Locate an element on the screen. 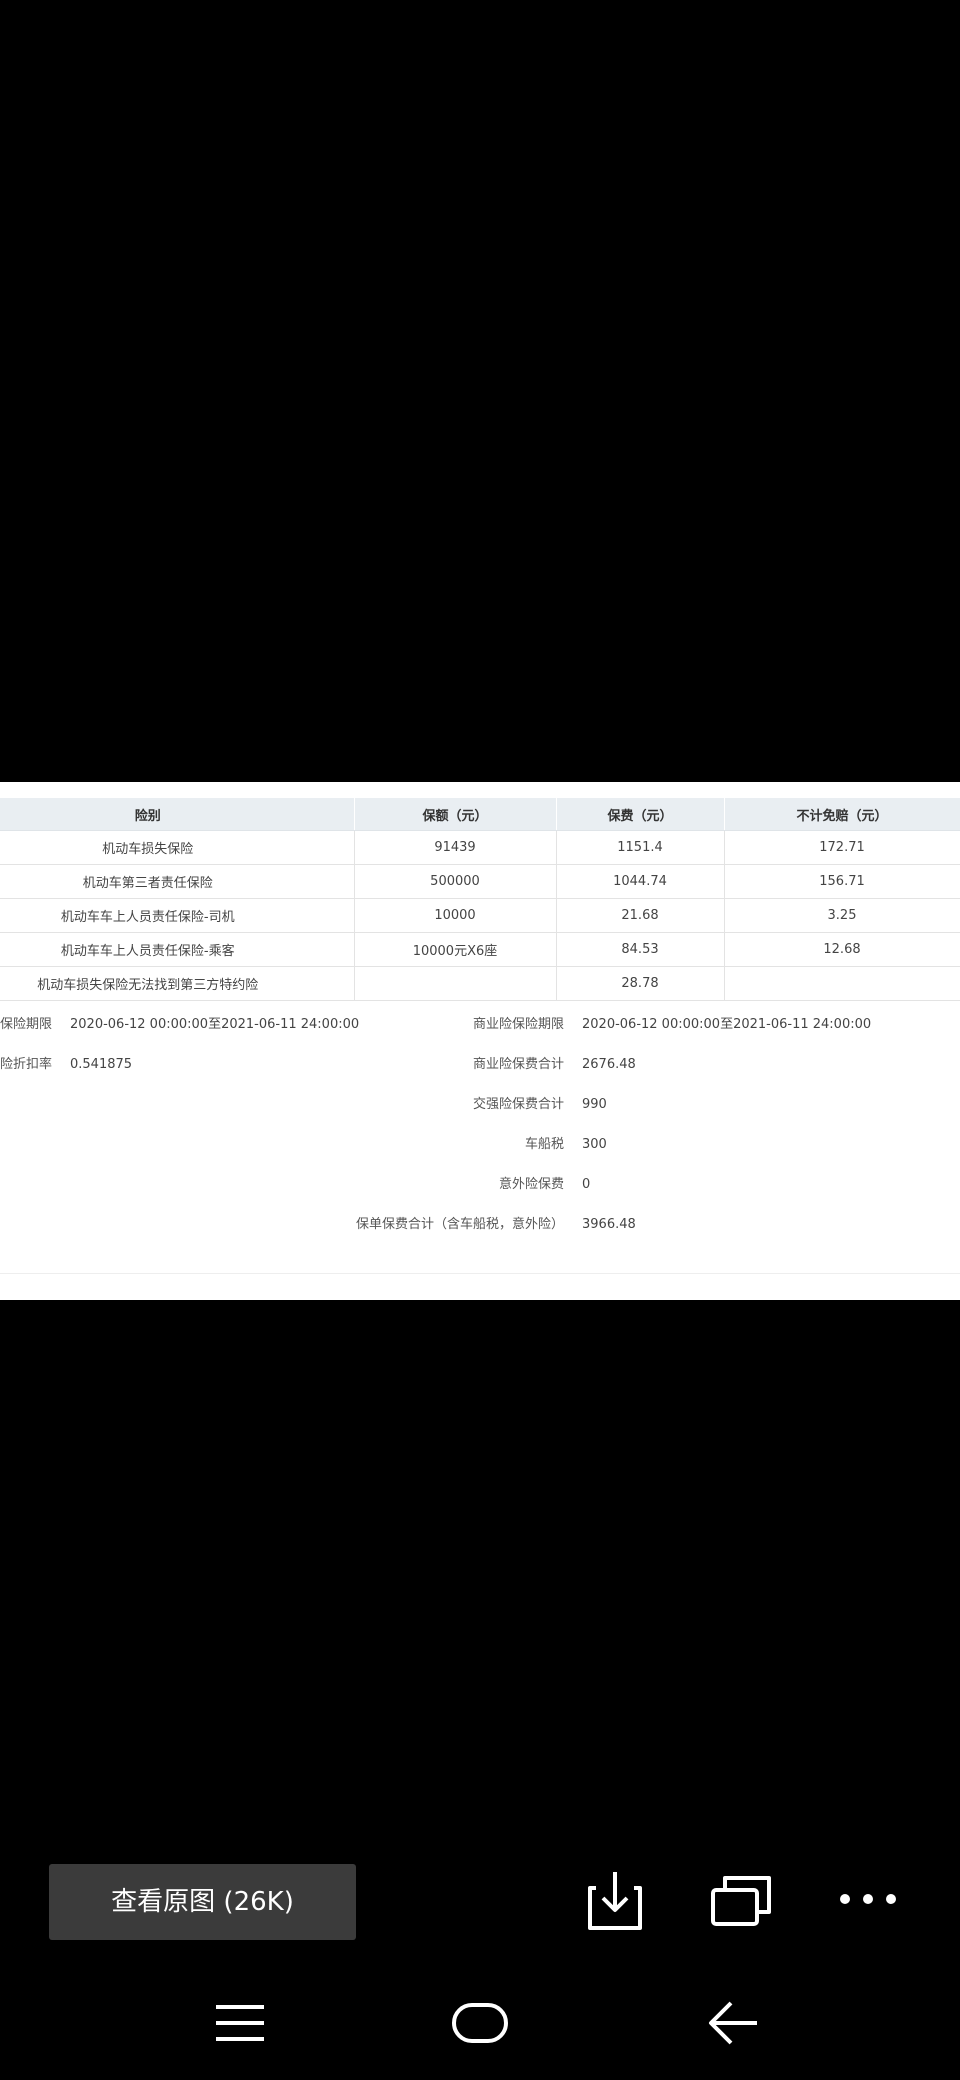 The width and height of the screenshot is (960, 2080). table-row: 机动车车上人员责任保险-乘客 10000元X6座 84.53 12.68 is located at coordinates (480, 949).